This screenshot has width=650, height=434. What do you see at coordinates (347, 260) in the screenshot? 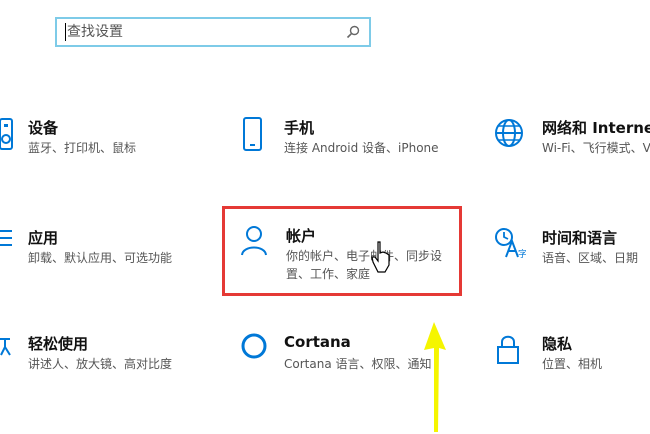
I see `tile-accounts: 帐户 你的帐户、电子邮件、同步设置、工作、家庭` at bounding box center [347, 260].